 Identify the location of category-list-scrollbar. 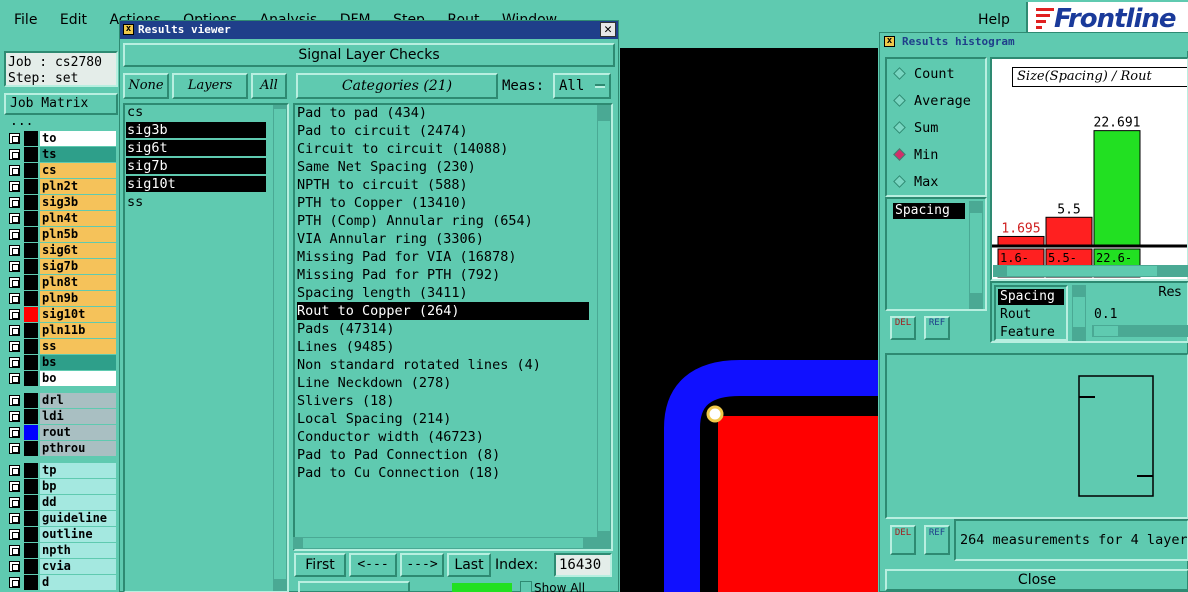
(604, 327).